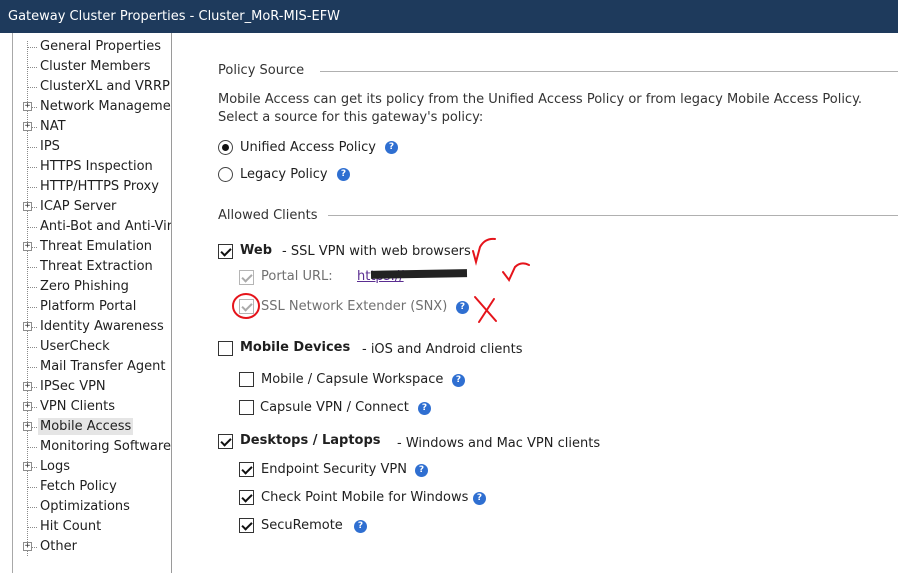 The height and width of the screenshot is (573, 898). Describe the element at coordinates (85, 367) in the screenshot. I see `tree-item-mail-transfer-agent: Mail Transfer Agent` at that location.